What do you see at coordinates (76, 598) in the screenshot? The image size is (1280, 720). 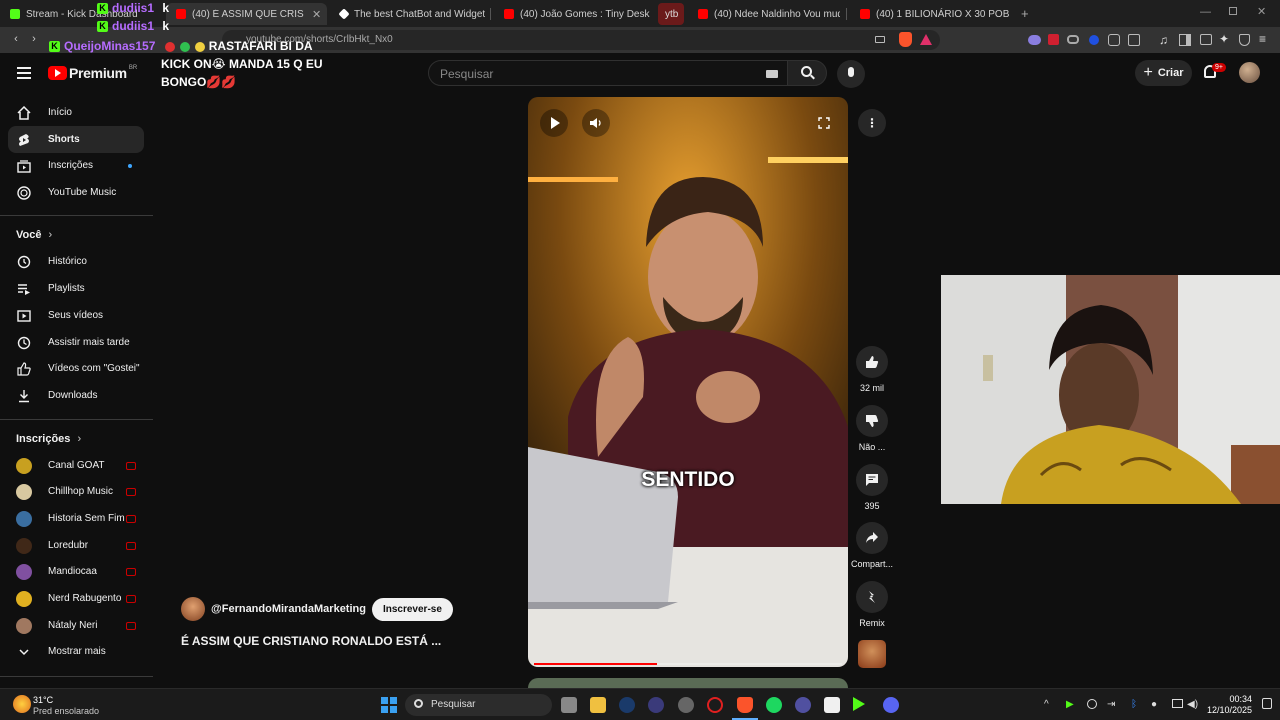 I see `sidebar-item-channel: Nerd Rabugento` at bounding box center [76, 598].